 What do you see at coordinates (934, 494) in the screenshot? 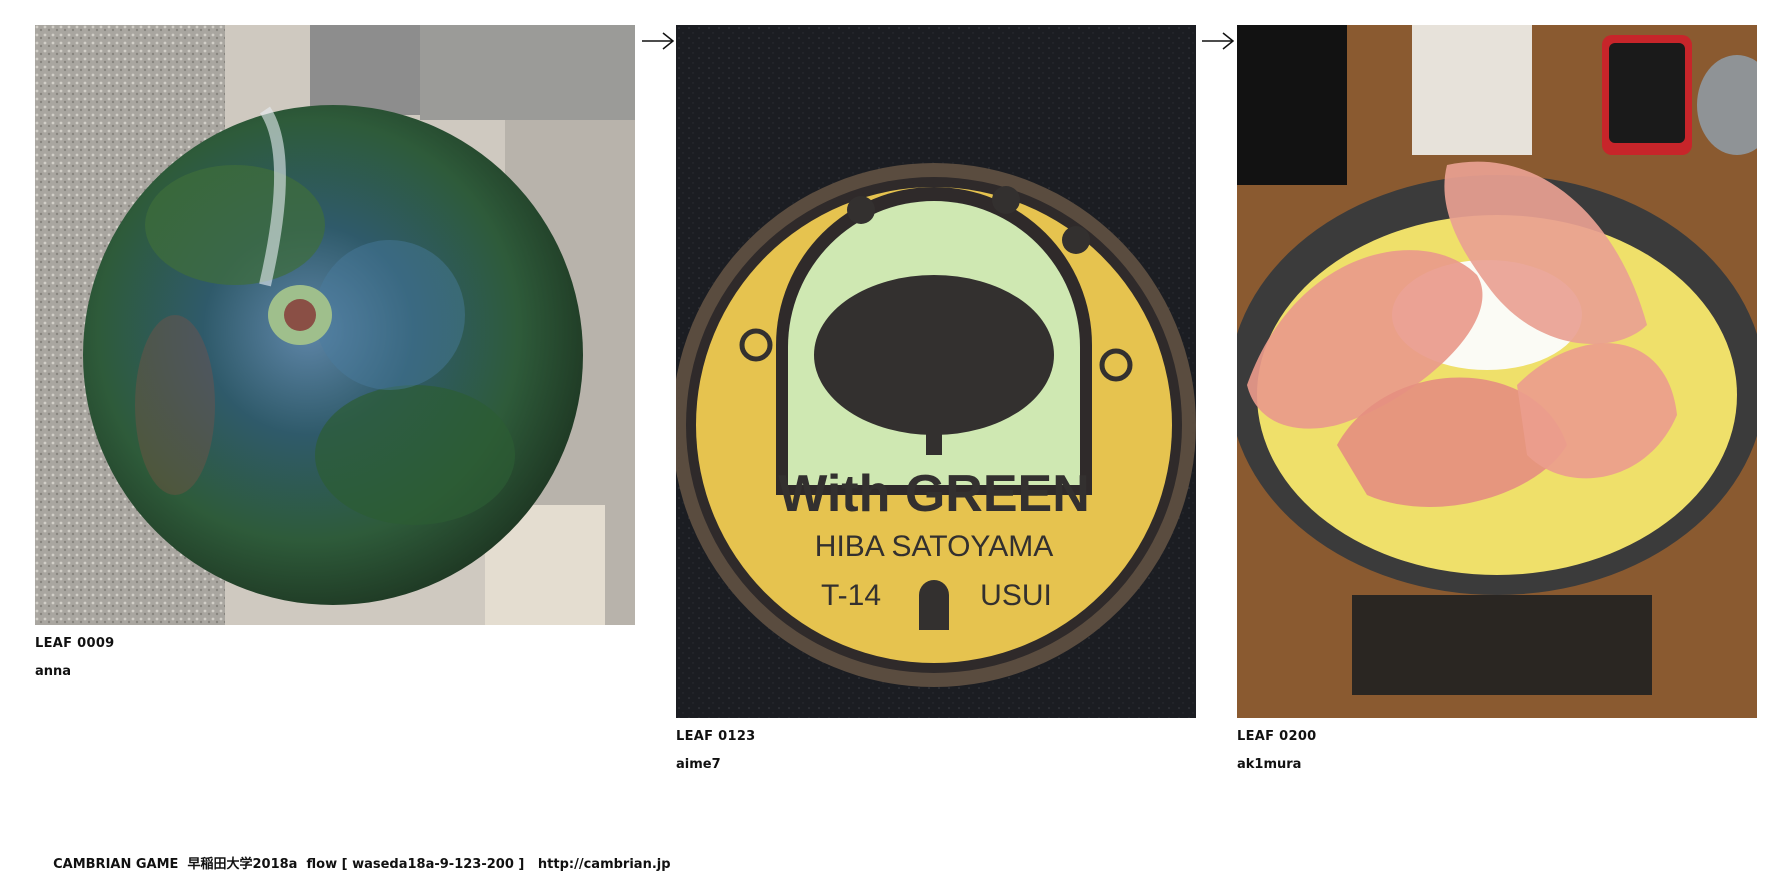
I see `manhole-text-line1: With GREEN` at bounding box center [934, 494].